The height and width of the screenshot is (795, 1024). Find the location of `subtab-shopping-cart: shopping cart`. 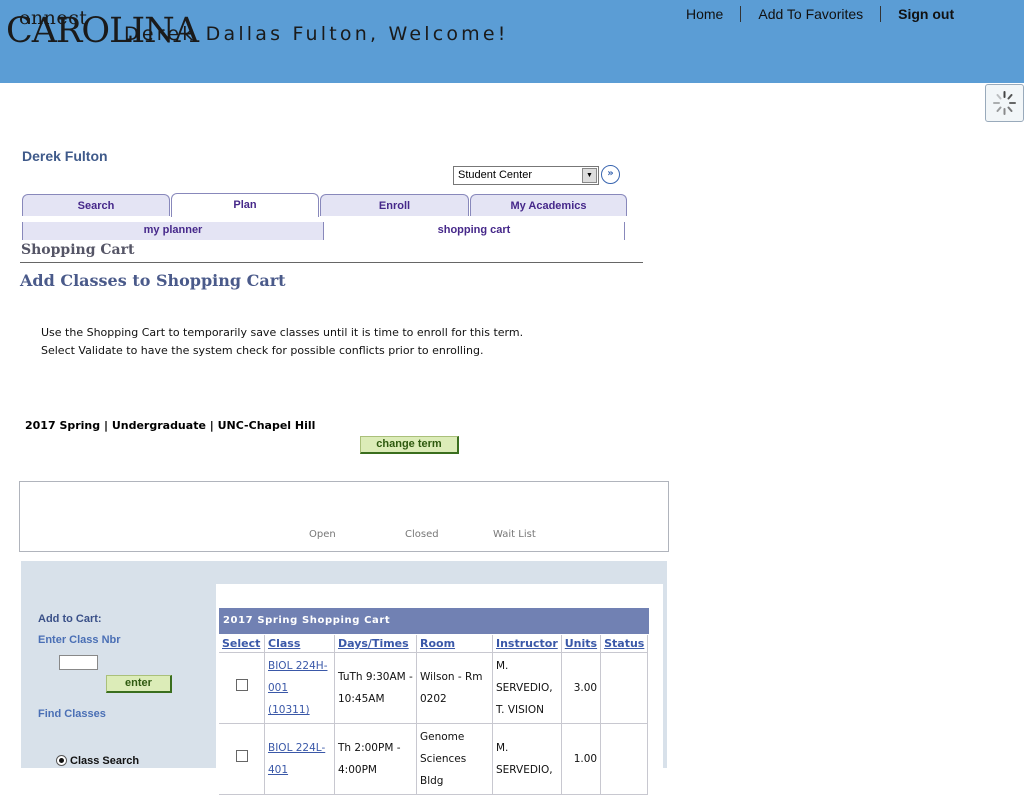

subtab-shopping-cart: shopping cart is located at coordinates (474, 231).